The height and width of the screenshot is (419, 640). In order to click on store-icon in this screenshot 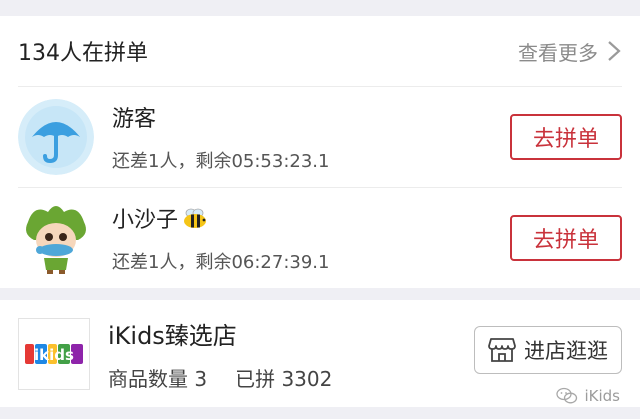, I will do `click(502, 349)`.